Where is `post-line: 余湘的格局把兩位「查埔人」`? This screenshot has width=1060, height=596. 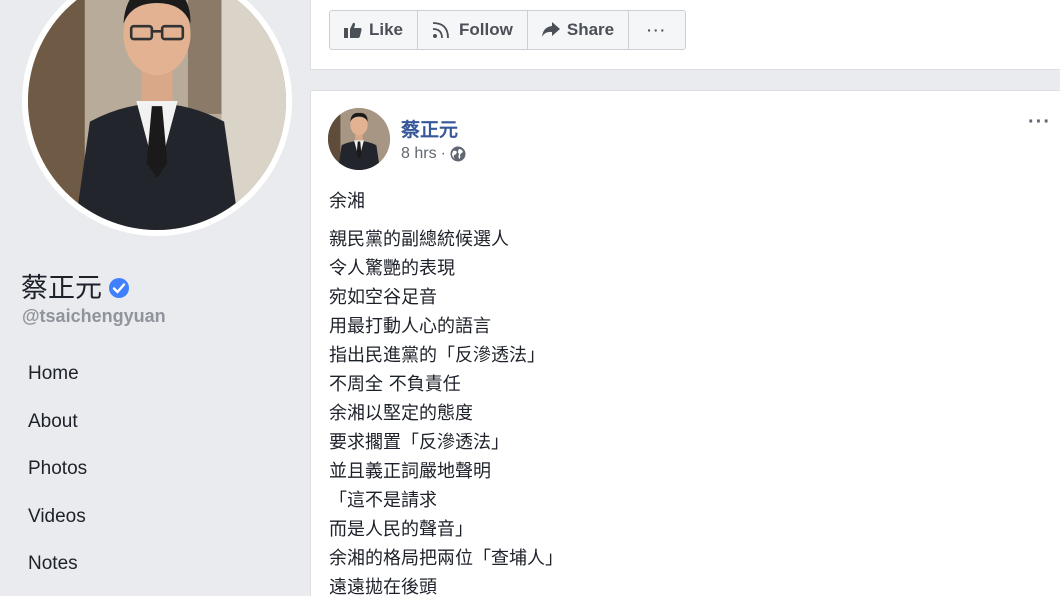 post-line: 余湘的格局把兩位「查埔人」 is located at coordinates (446, 558).